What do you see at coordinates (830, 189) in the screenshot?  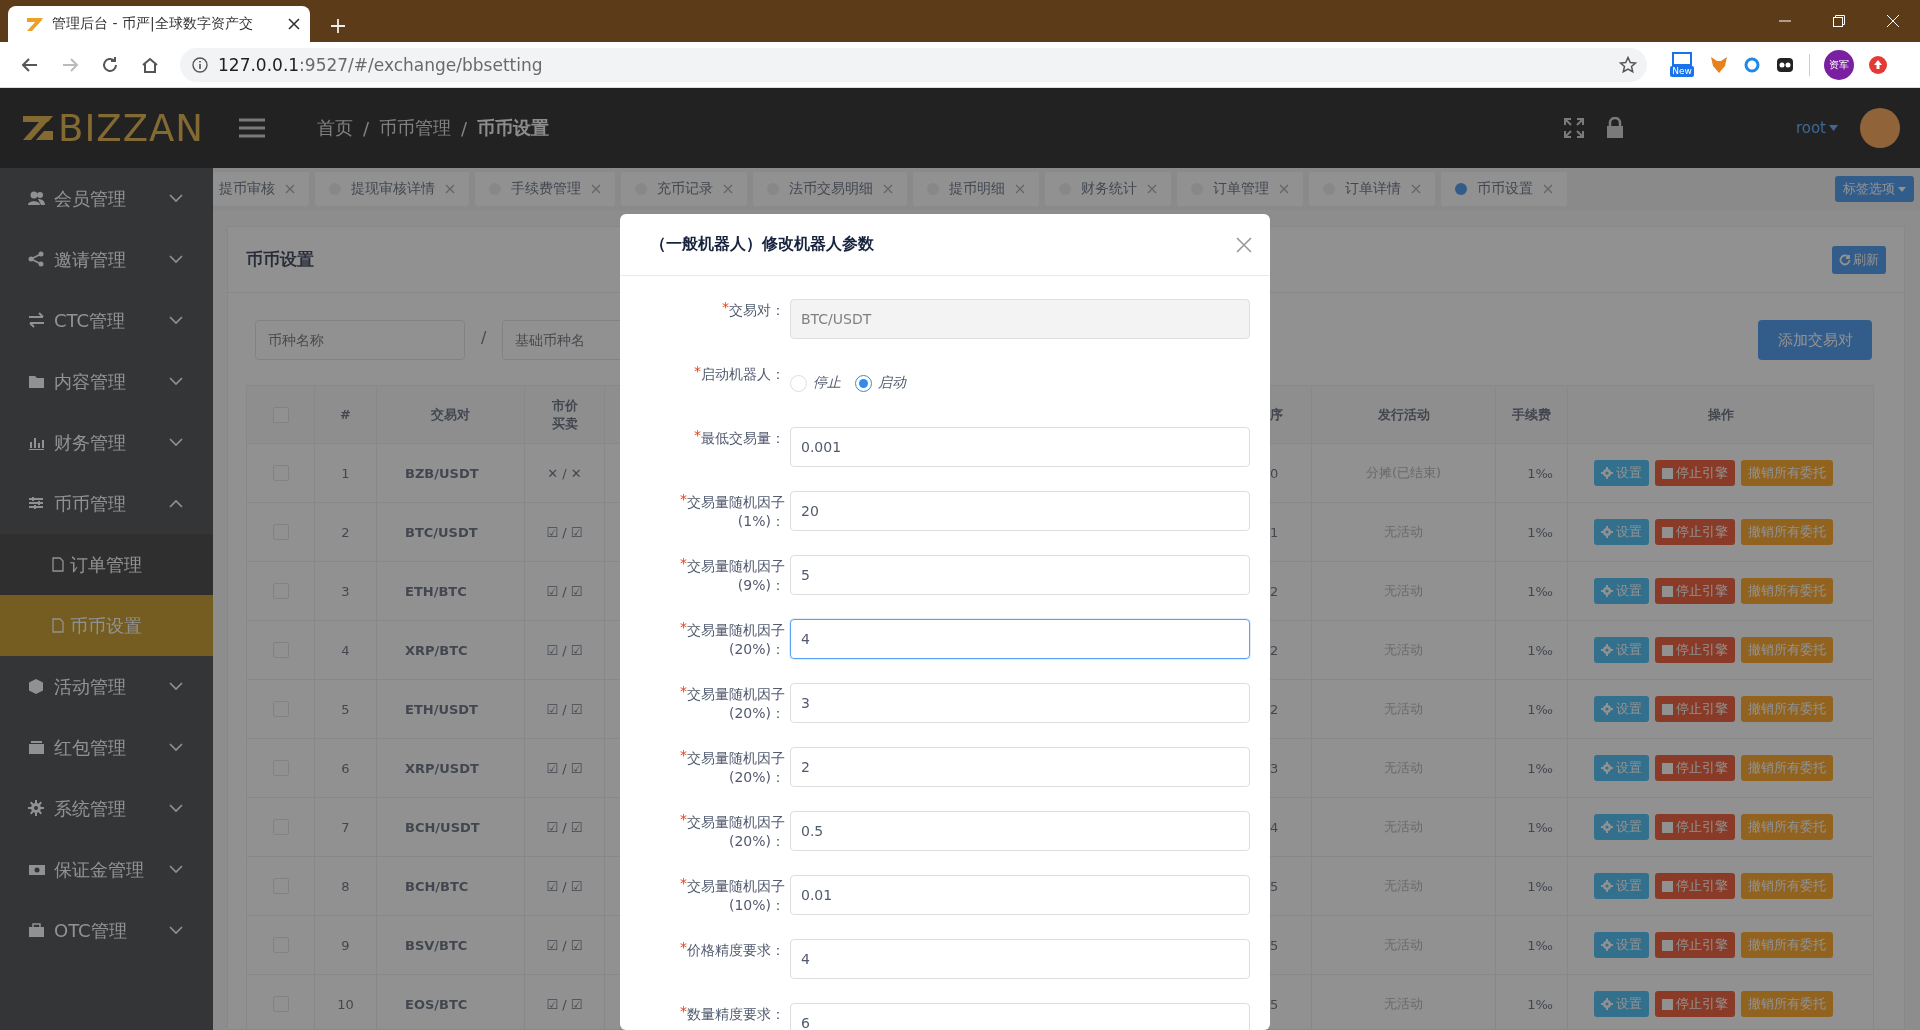 I see `tab: 法币交易明细` at bounding box center [830, 189].